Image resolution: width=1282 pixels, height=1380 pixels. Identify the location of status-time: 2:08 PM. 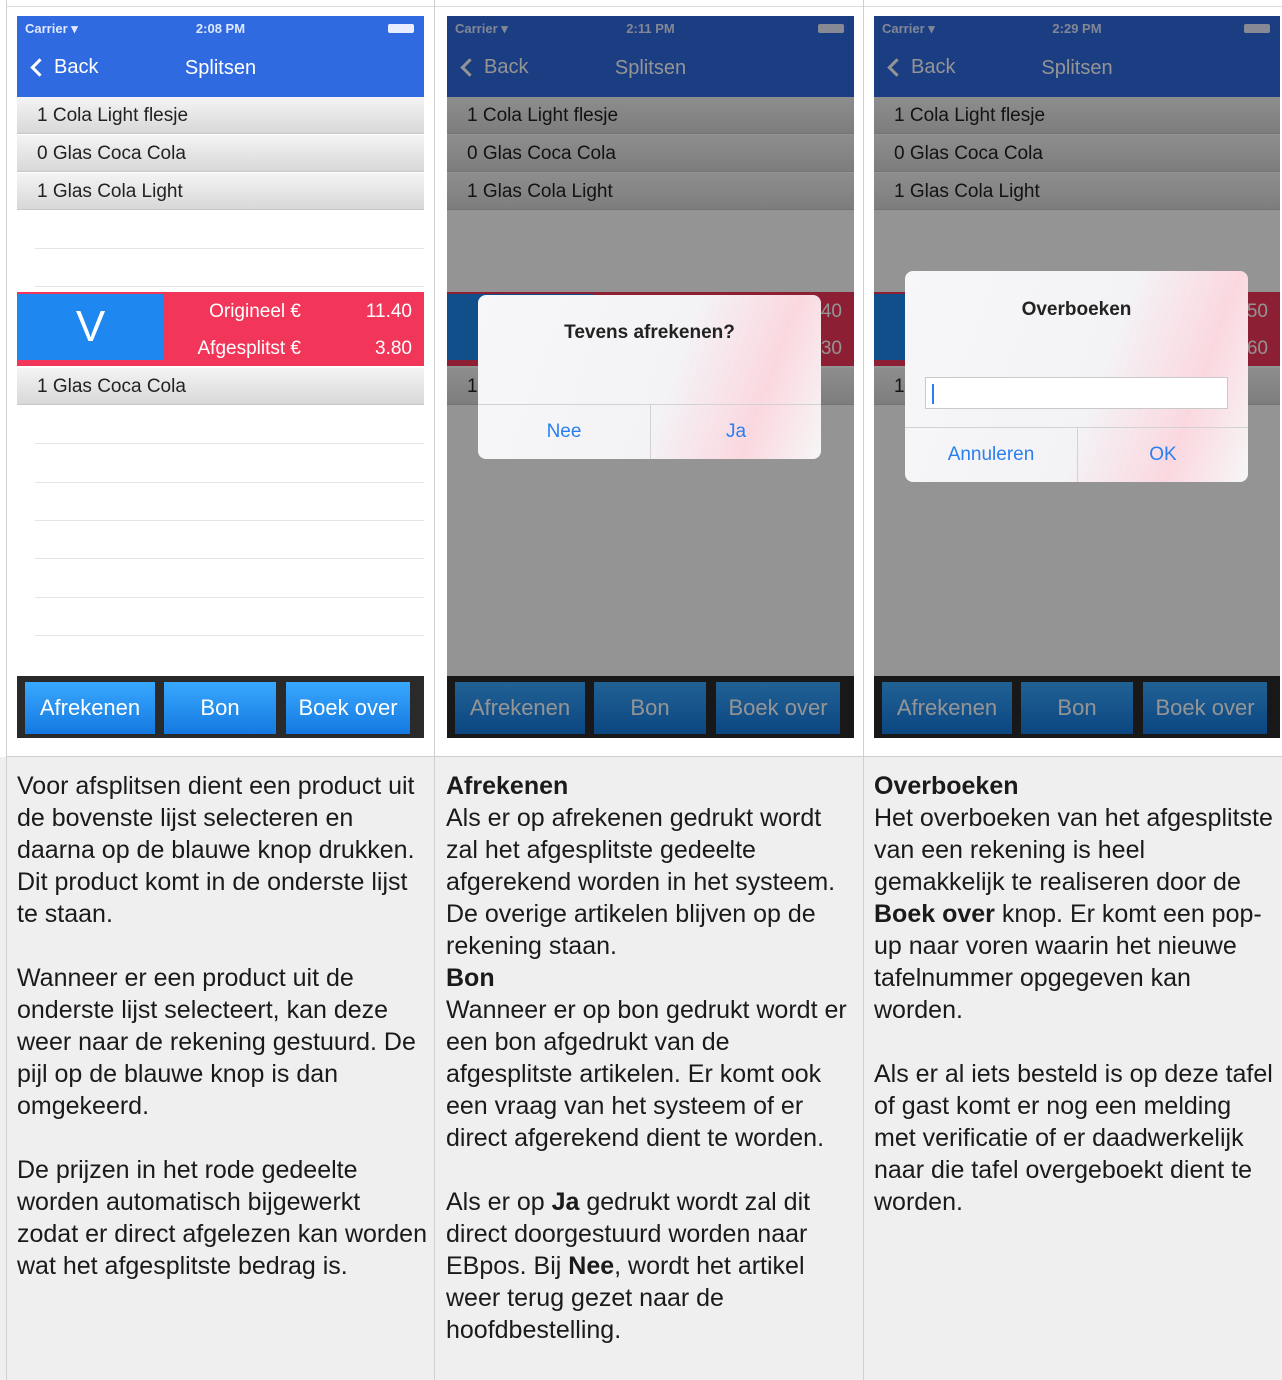
(220, 28).